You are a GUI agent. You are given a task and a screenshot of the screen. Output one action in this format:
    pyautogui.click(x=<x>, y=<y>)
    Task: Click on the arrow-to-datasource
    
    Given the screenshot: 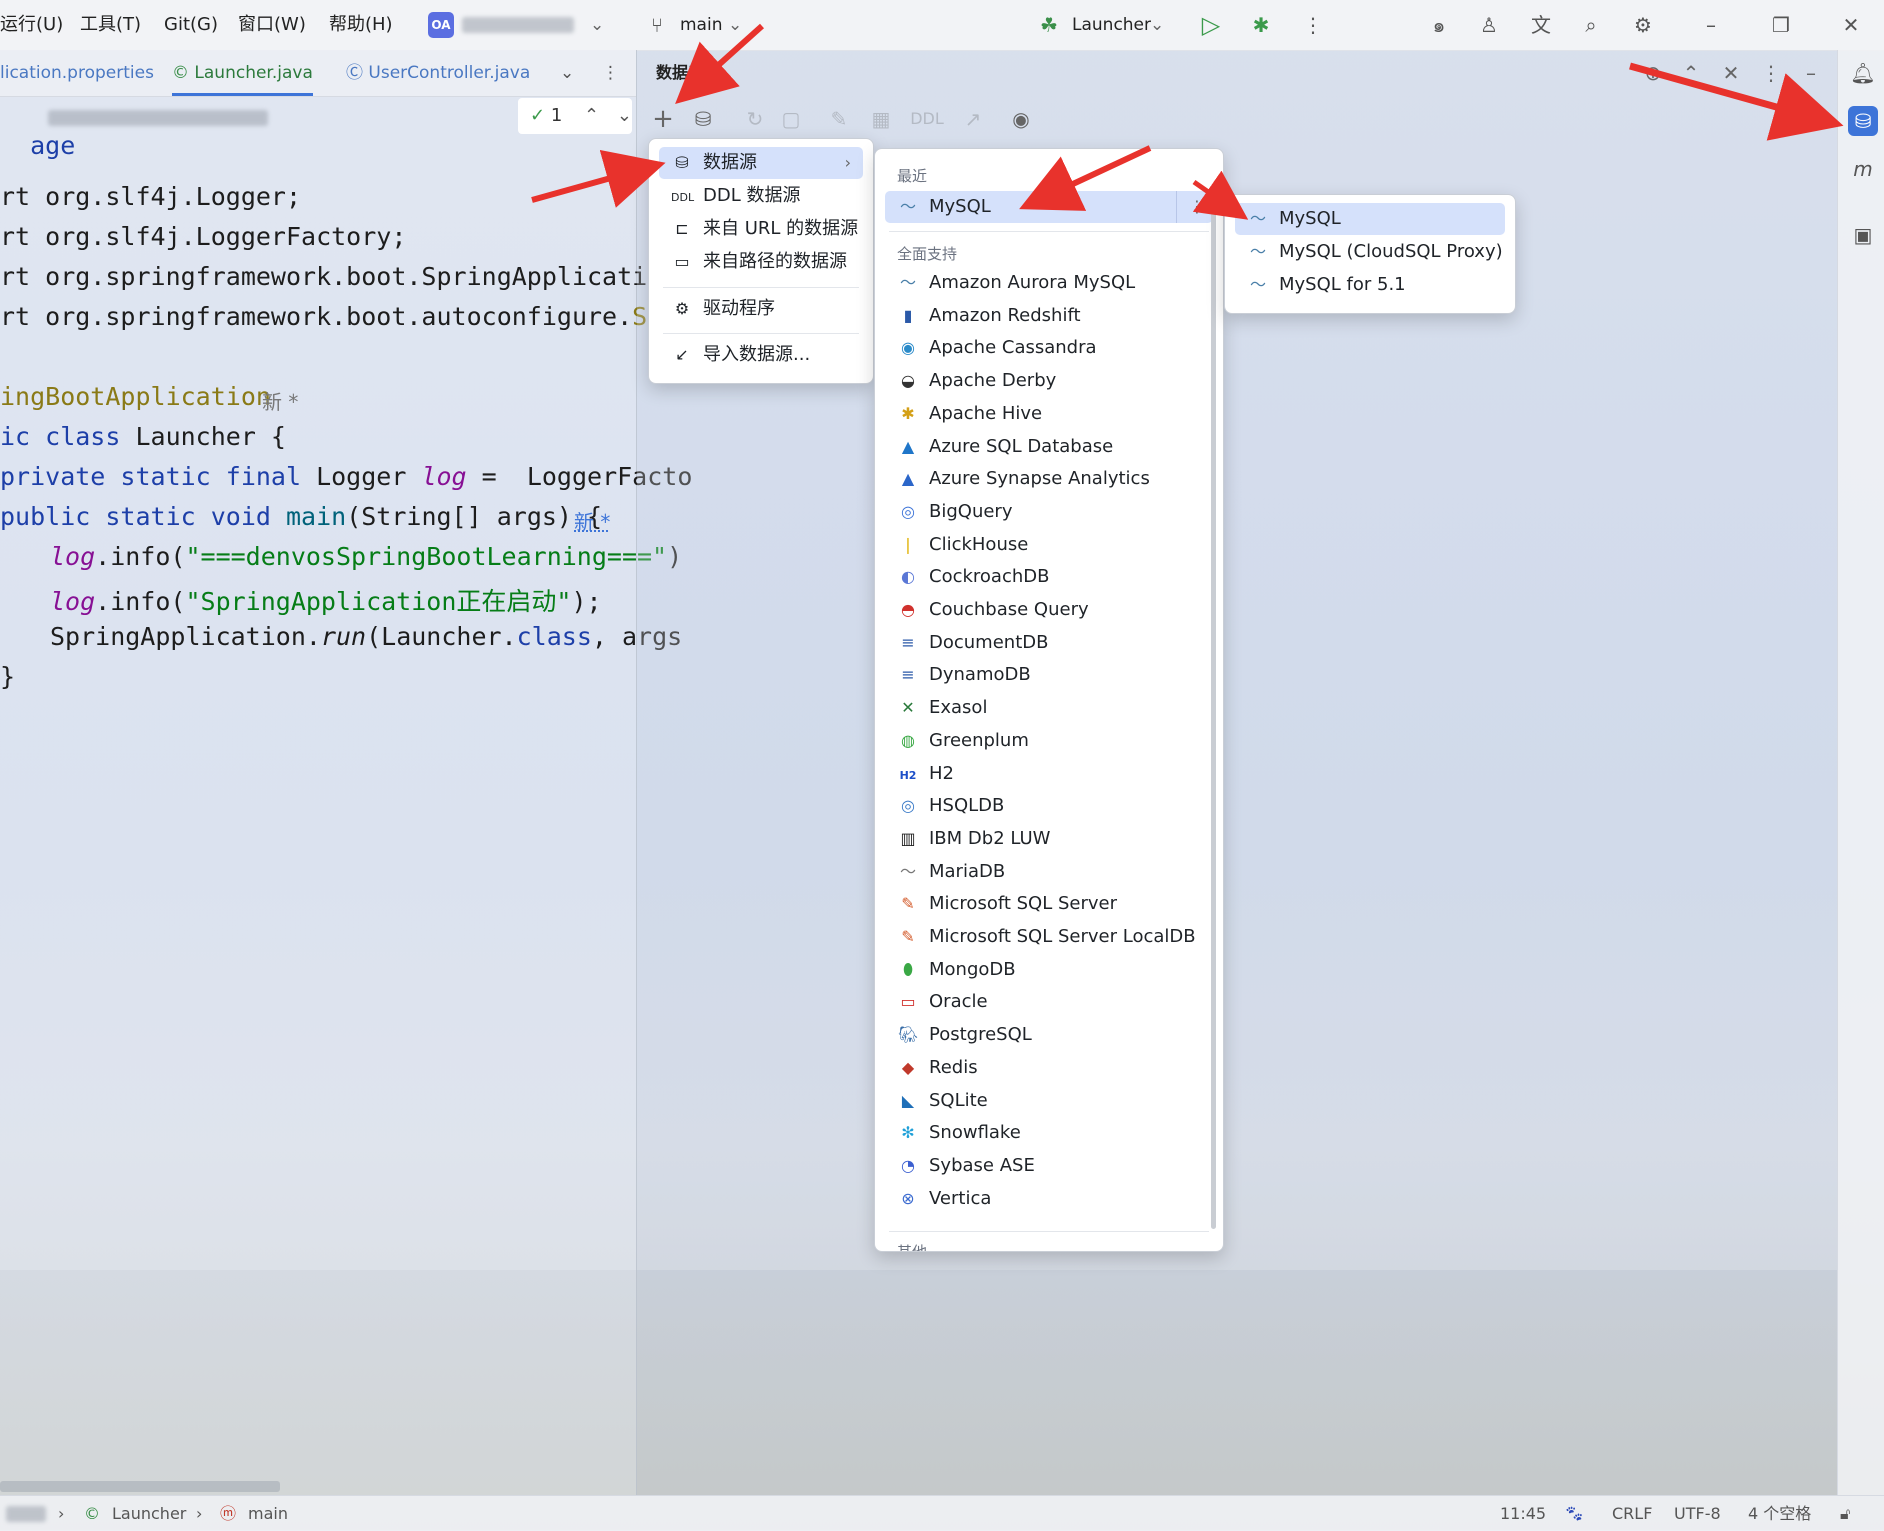 What is the action you would take?
    pyautogui.click(x=598, y=178)
    